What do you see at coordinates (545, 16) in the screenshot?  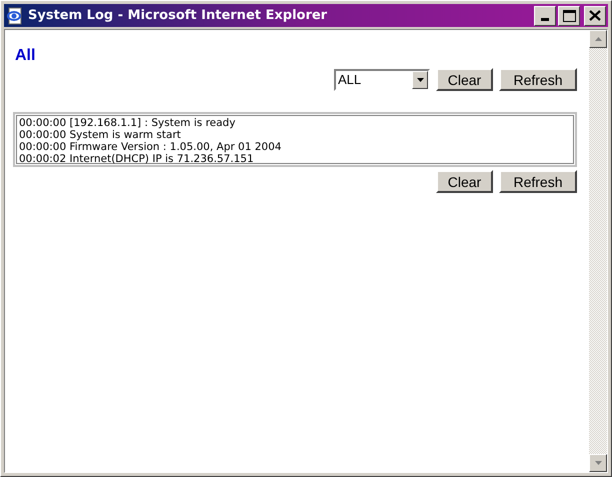 I see `minimize-button` at bounding box center [545, 16].